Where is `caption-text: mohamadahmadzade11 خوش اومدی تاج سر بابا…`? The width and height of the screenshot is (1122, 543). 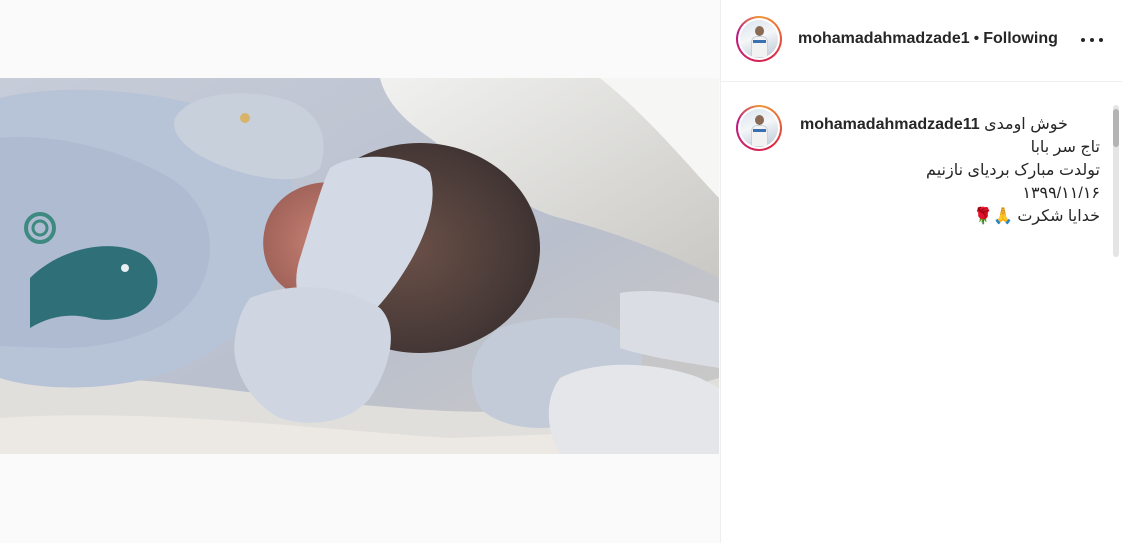
caption-text: mohamadahmadzade11 خوش اومدی تاج سر بابا… is located at coordinates (950, 170).